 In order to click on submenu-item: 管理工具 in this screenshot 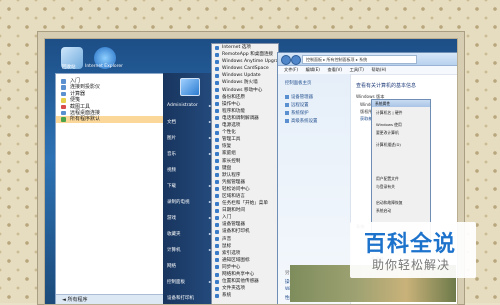, I will do `click(245, 139)`.